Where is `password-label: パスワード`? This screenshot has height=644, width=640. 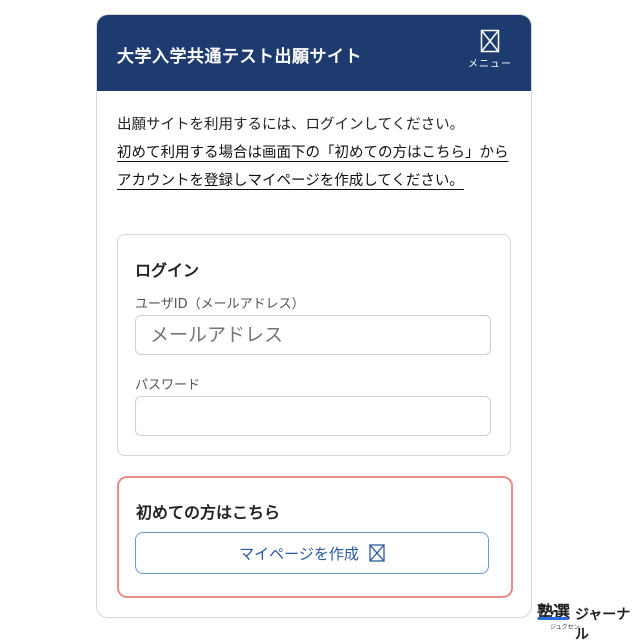
password-label: パスワード is located at coordinates (168, 385).